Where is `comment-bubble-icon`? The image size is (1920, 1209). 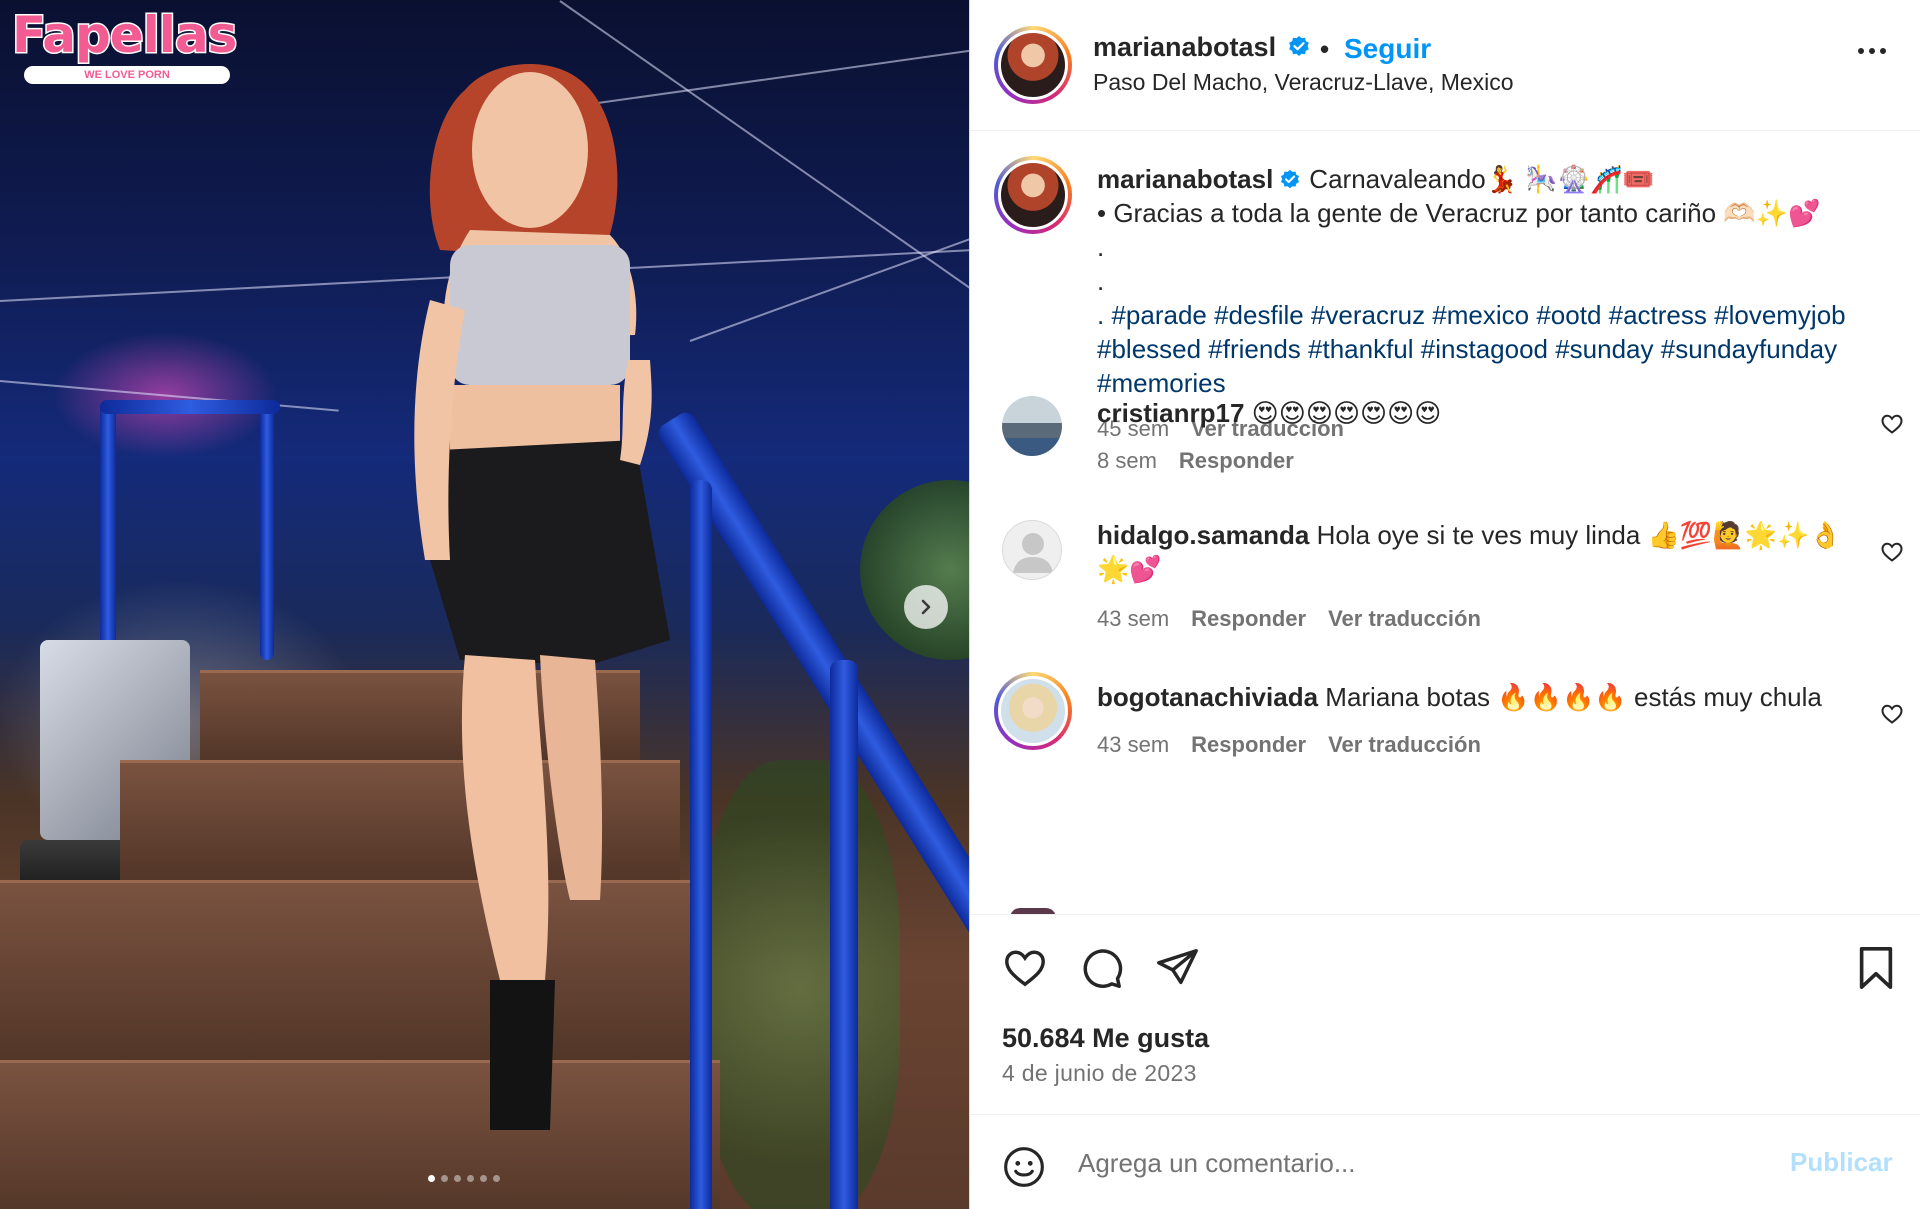
comment-bubble-icon is located at coordinates (1101, 968).